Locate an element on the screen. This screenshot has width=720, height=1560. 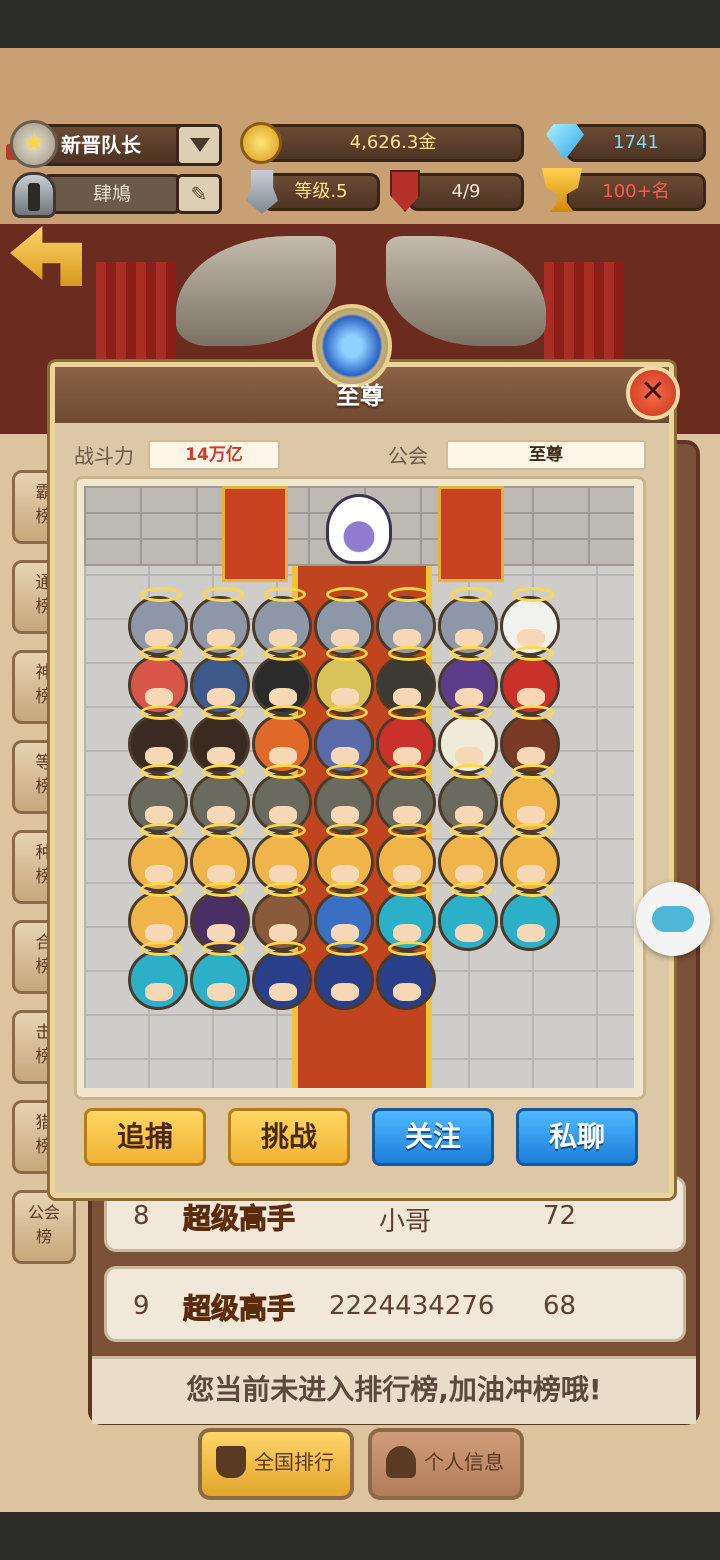
person-icon is located at coordinates (401, 1462).